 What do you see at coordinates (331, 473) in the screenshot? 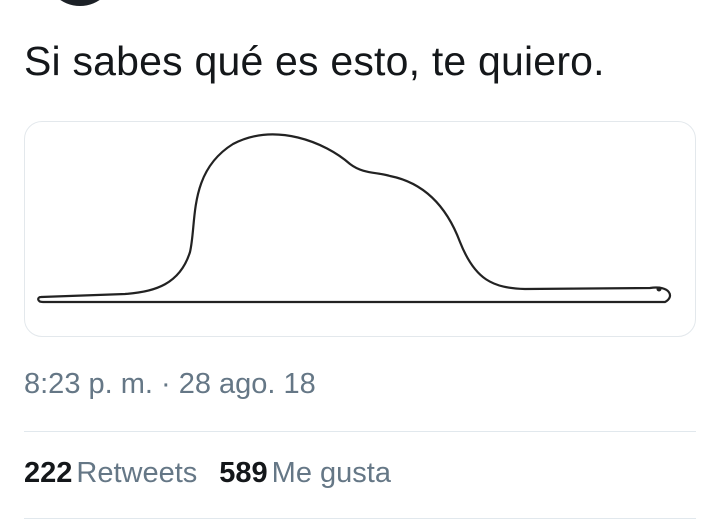
I see `likes-label: Me gusta` at bounding box center [331, 473].